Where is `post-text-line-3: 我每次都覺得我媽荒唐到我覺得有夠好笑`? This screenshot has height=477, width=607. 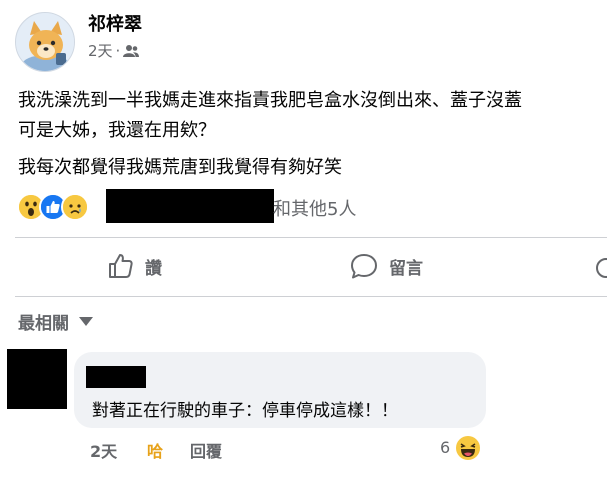
post-text-line-3: 我每次都覺得我媽荒唐到我覺得有夠好笑 is located at coordinates (180, 167).